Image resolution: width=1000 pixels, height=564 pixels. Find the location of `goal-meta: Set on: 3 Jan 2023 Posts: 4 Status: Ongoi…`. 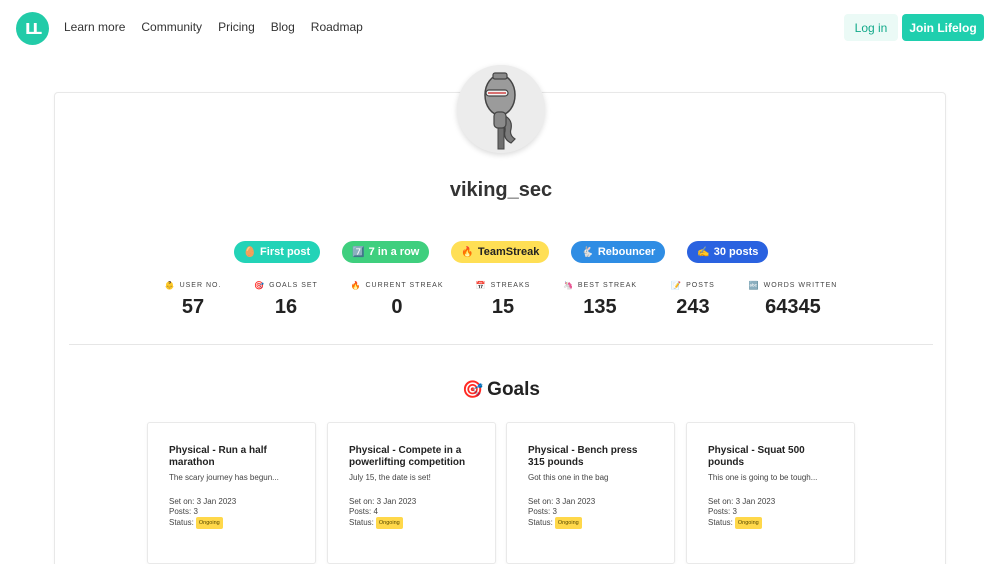

goal-meta: Set on: 3 Jan 2023 Posts: 4 Status: Ongoi… is located at coordinates (413, 513).